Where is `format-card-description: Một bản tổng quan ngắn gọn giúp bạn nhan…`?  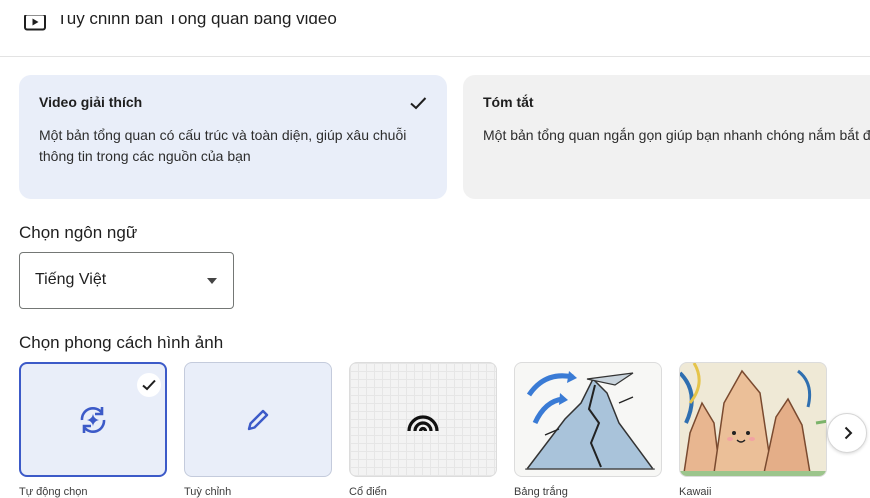
format-card-description: Một bản tổng quan ngắn gọn giúp bạn nhan… is located at coordinates (676, 135).